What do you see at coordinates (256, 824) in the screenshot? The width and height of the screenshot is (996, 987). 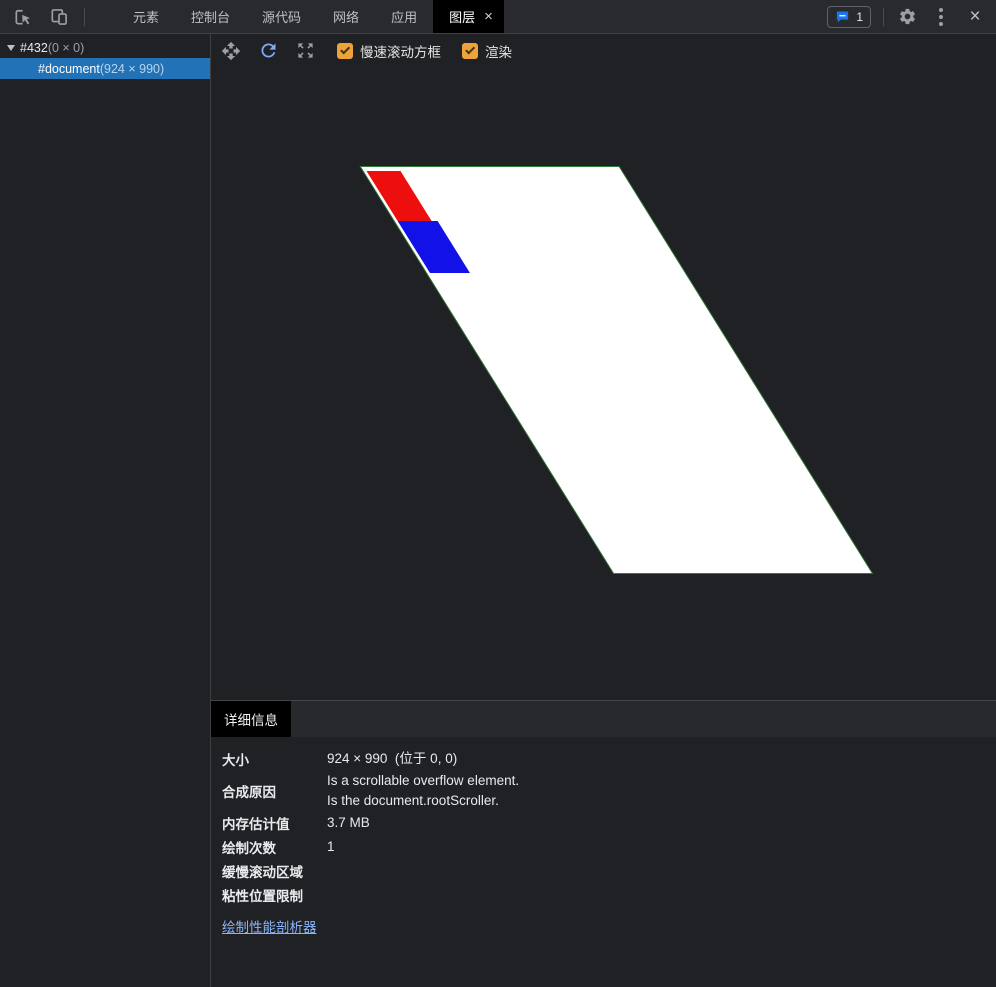 I see `detail-label: 内存估计值` at bounding box center [256, 824].